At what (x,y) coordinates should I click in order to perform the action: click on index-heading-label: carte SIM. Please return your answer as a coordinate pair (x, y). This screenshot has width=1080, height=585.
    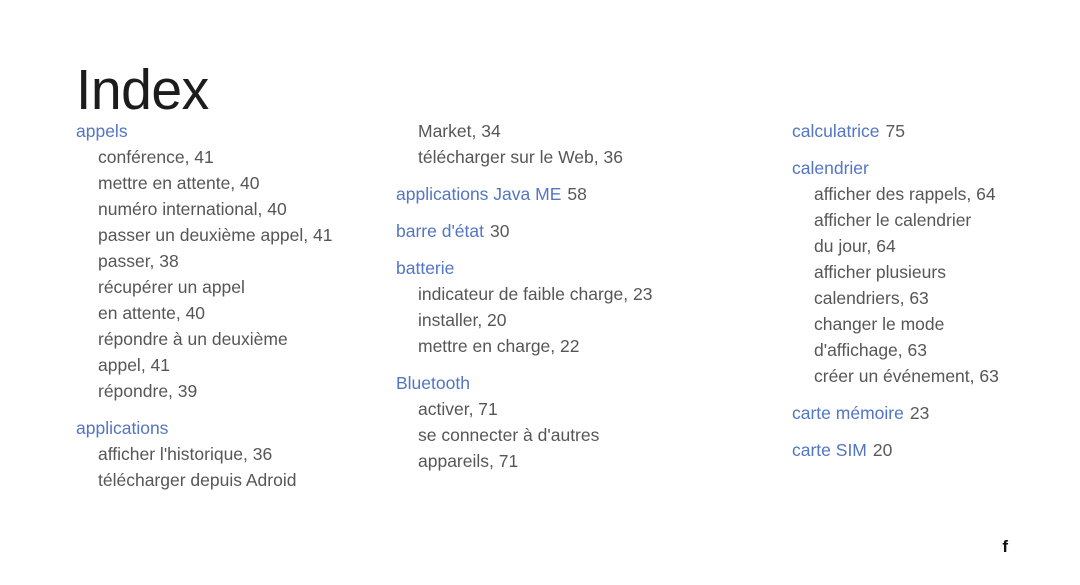
    Looking at the image, I should click on (829, 450).